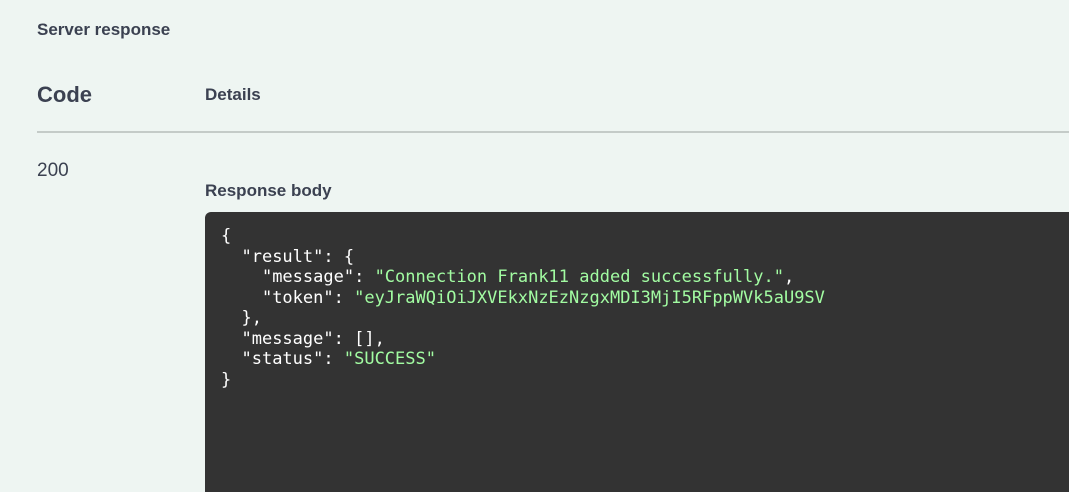  Describe the element at coordinates (53, 170) in the screenshot. I see `response-status-code: 200` at that location.